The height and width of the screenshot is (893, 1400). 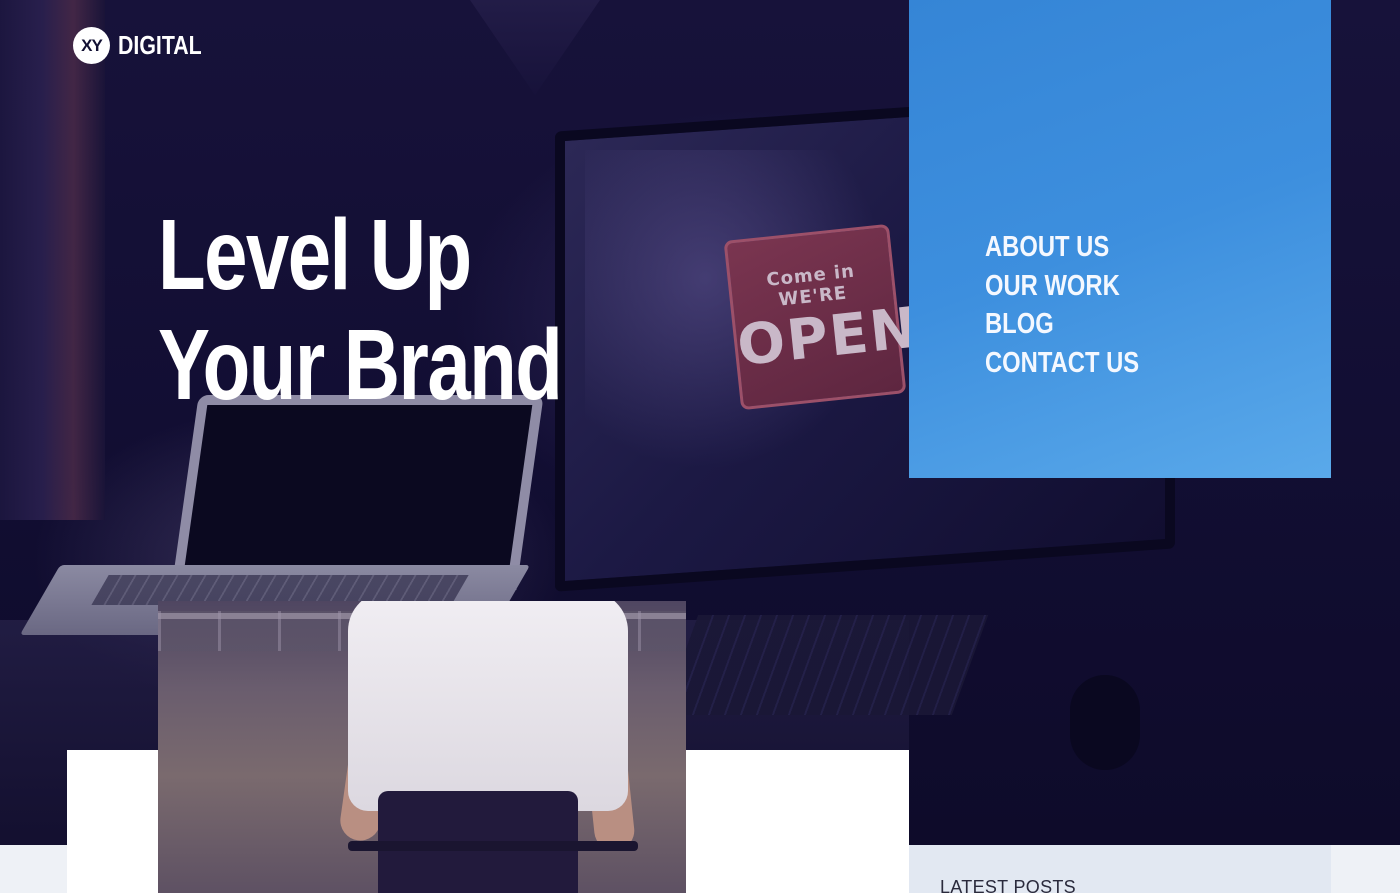 What do you see at coordinates (1062, 286) in the screenshot?
I see `nav-item-our-work: OUR WORK` at bounding box center [1062, 286].